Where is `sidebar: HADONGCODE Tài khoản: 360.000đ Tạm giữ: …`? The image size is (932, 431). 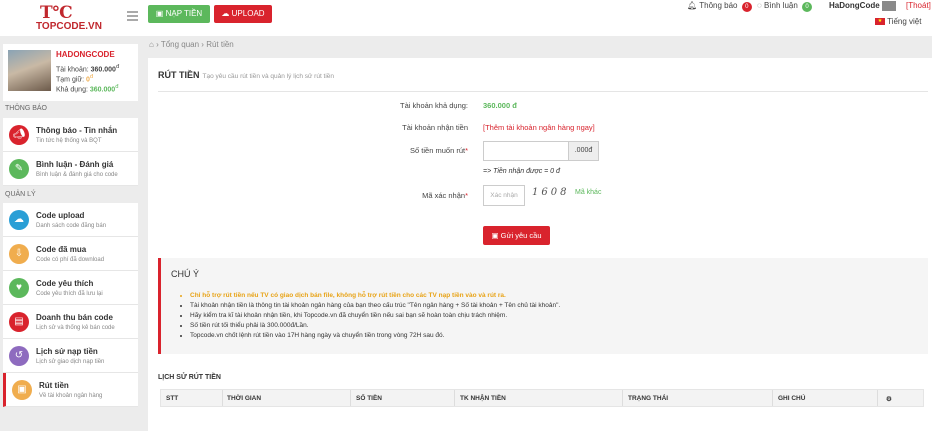
sidebar: HADONGCODE Tài khoản: 360.000đ Tạm giữ: … is located at coordinates (73, 233).